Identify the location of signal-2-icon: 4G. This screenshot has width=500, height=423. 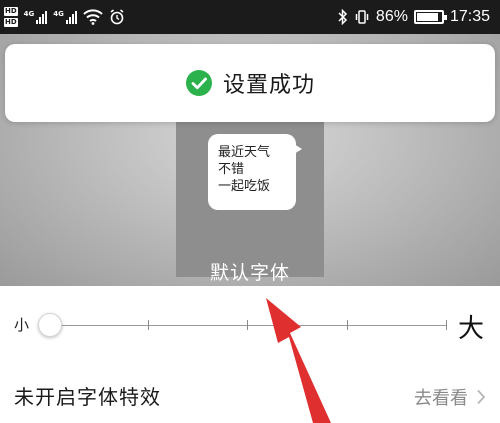
(65, 16).